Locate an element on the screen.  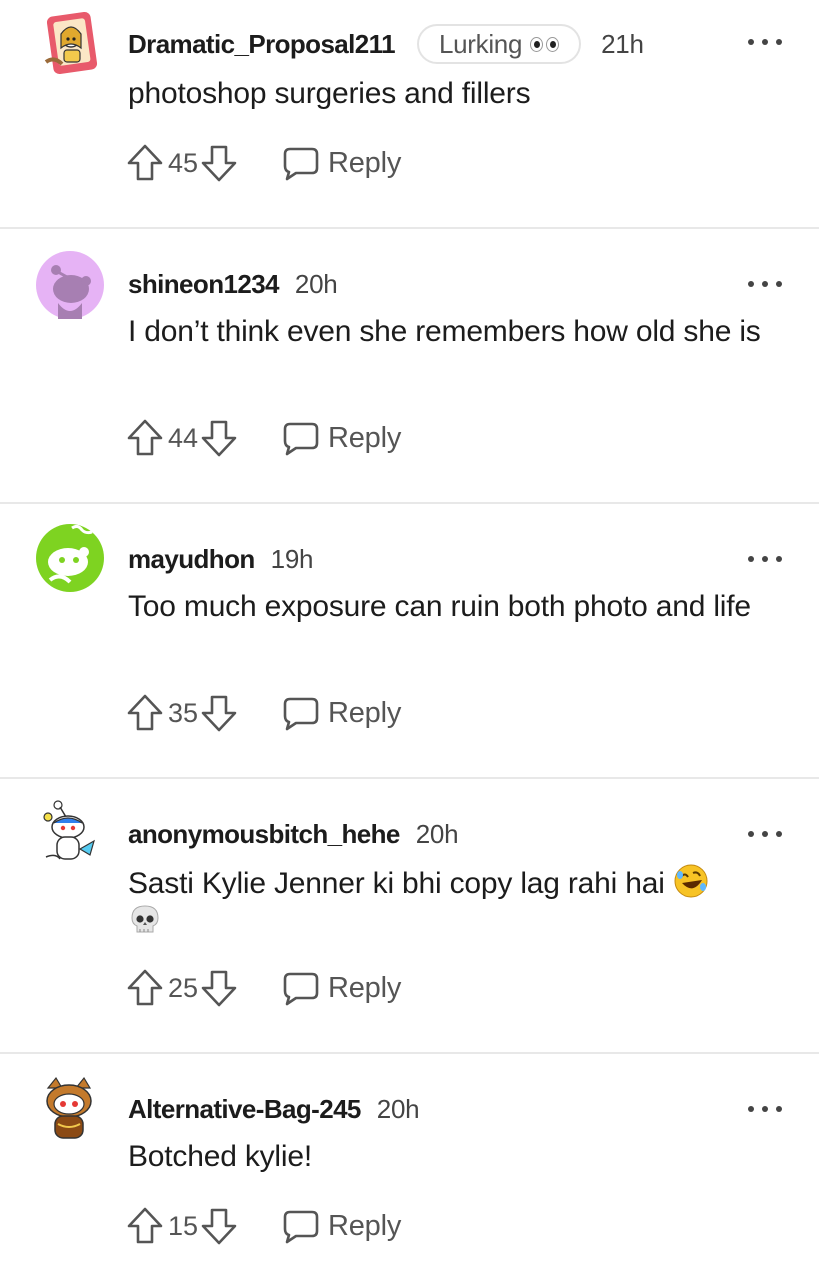
username: Dramatic_Proposal211 is located at coordinates (262, 44).